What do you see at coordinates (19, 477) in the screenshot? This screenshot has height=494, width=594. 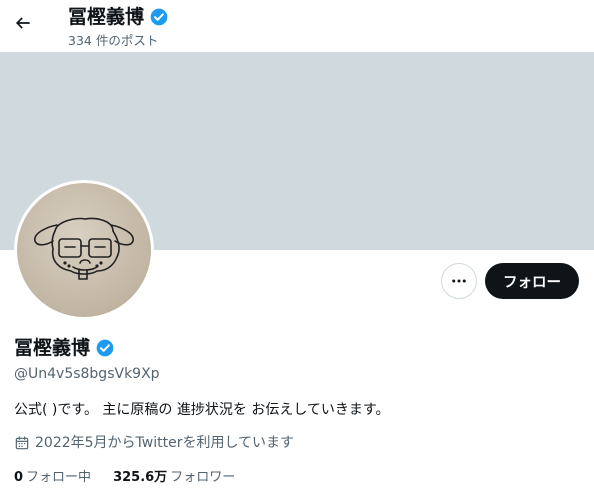 I see `following-count: 0` at bounding box center [19, 477].